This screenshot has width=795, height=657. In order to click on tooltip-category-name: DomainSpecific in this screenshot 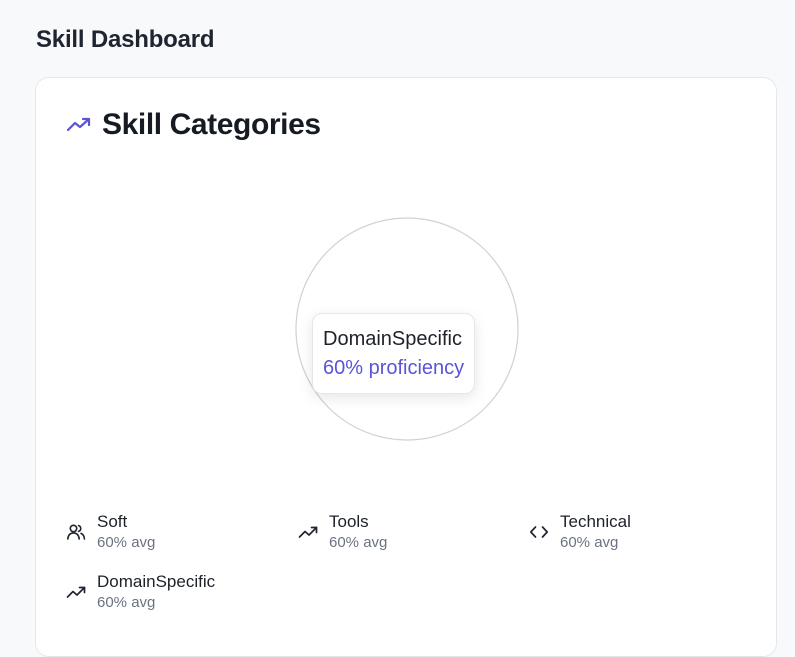, I will do `click(392, 339)`.